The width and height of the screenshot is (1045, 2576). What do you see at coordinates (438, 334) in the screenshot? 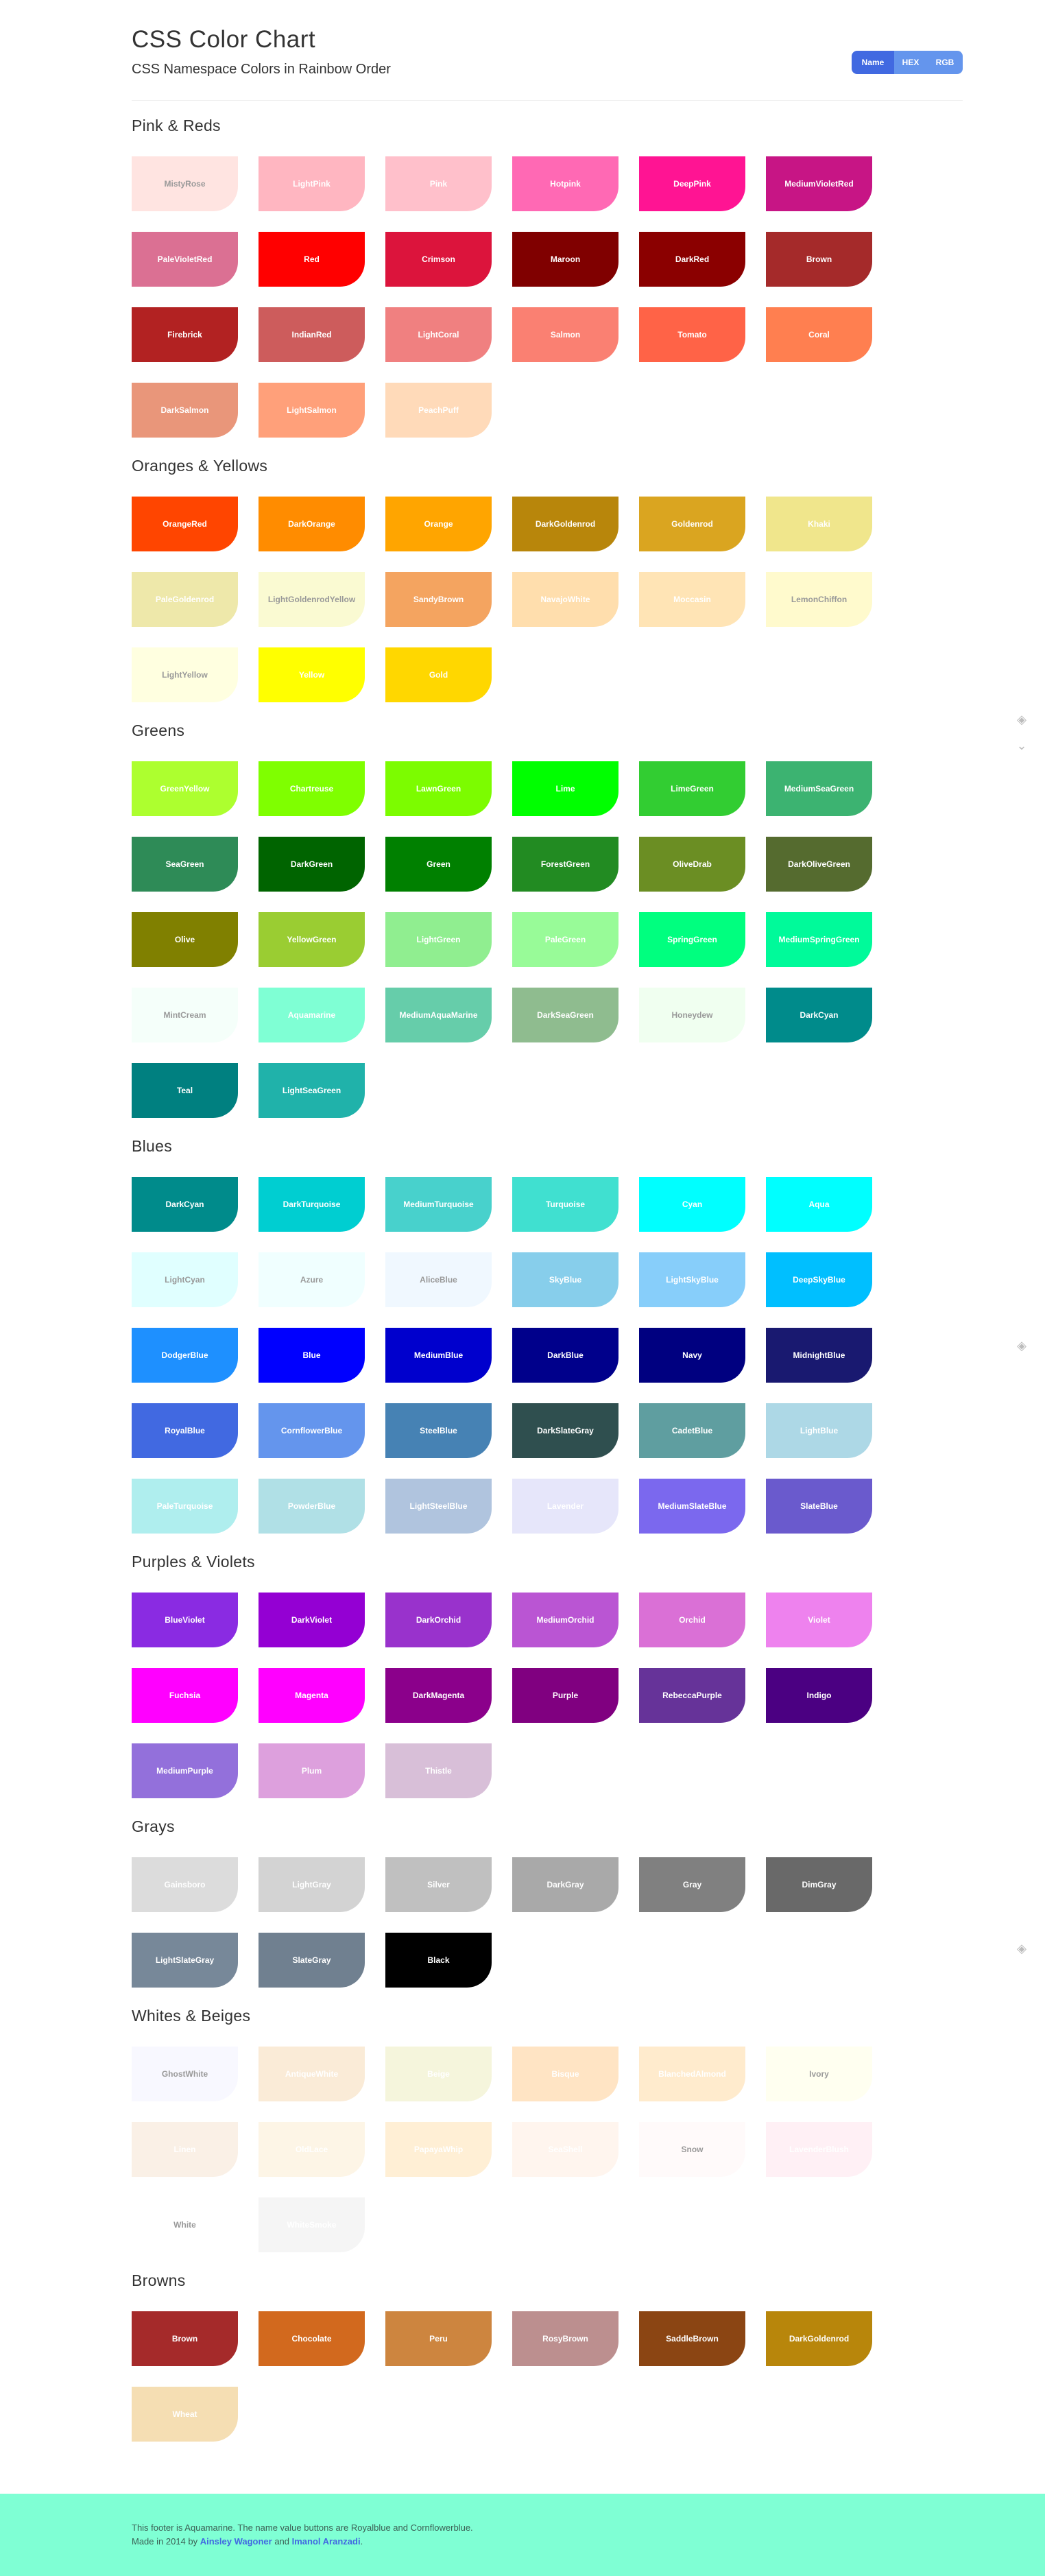
I see `swatch-lightcoral: LightCoral` at bounding box center [438, 334].